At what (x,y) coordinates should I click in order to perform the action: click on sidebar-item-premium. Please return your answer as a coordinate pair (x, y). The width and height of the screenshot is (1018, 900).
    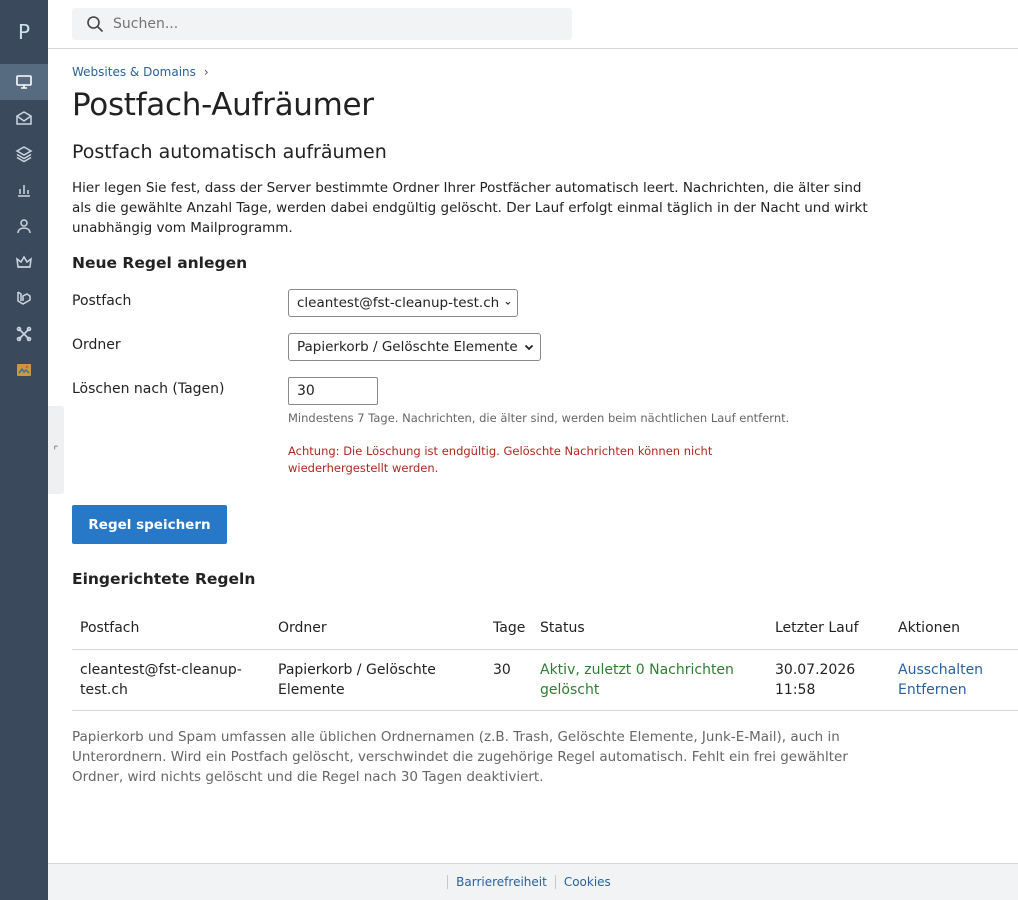
    Looking at the image, I should click on (24, 262).